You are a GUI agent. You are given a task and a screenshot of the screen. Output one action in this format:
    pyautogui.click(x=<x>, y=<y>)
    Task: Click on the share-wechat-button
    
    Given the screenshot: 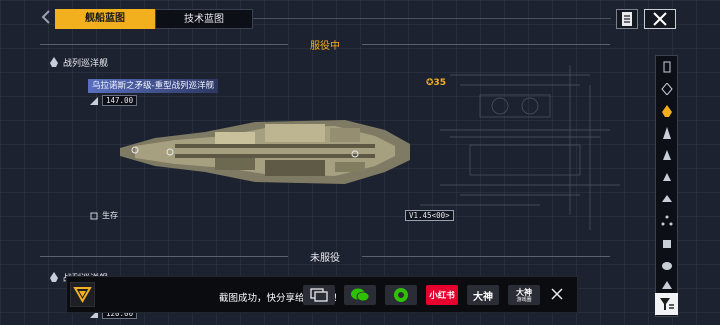 What is the action you would take?
    pyautogui.click(x=360, y=295)
    